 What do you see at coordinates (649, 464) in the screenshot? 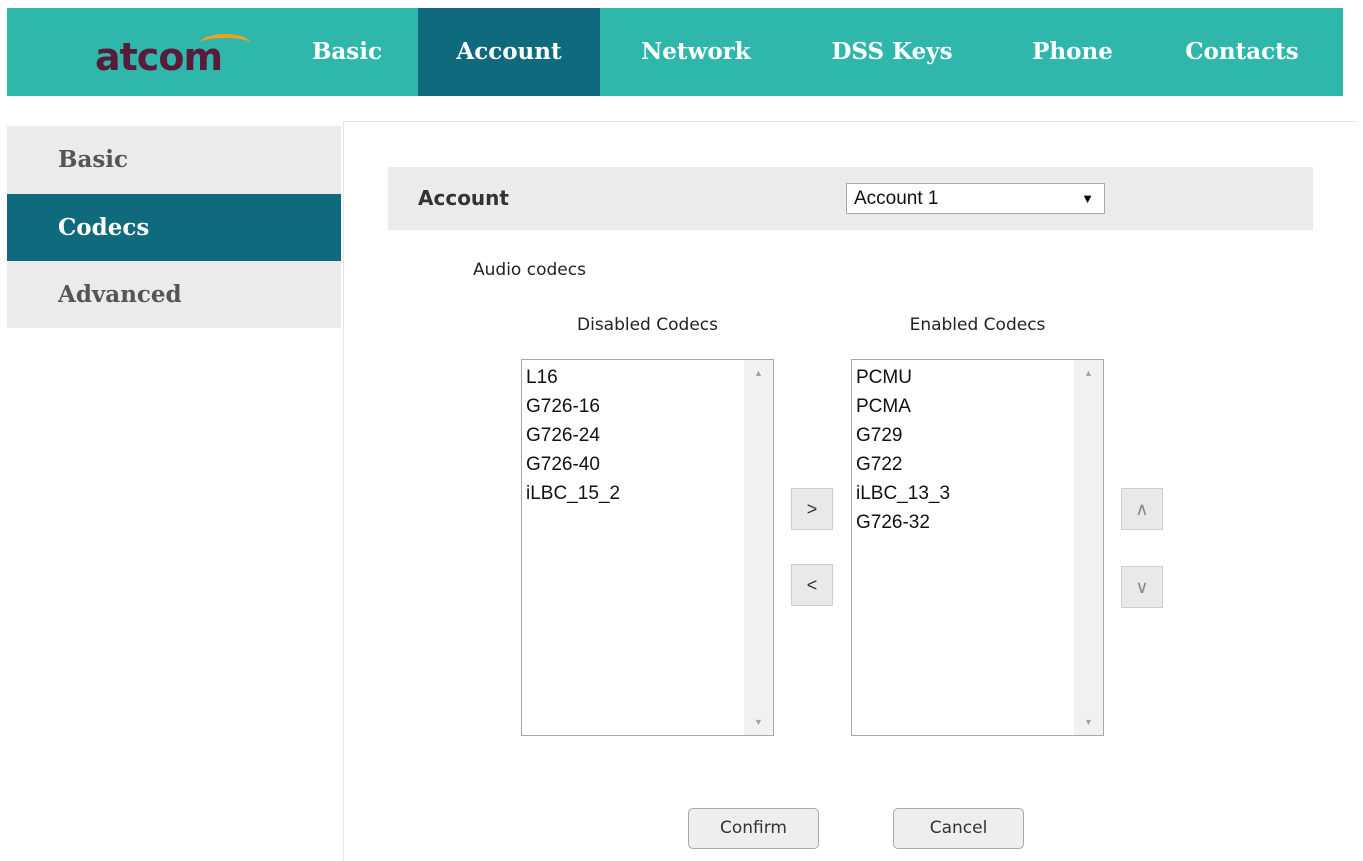
I see `disabled-codec-item: G726-40` at bounding box center [649, 464].